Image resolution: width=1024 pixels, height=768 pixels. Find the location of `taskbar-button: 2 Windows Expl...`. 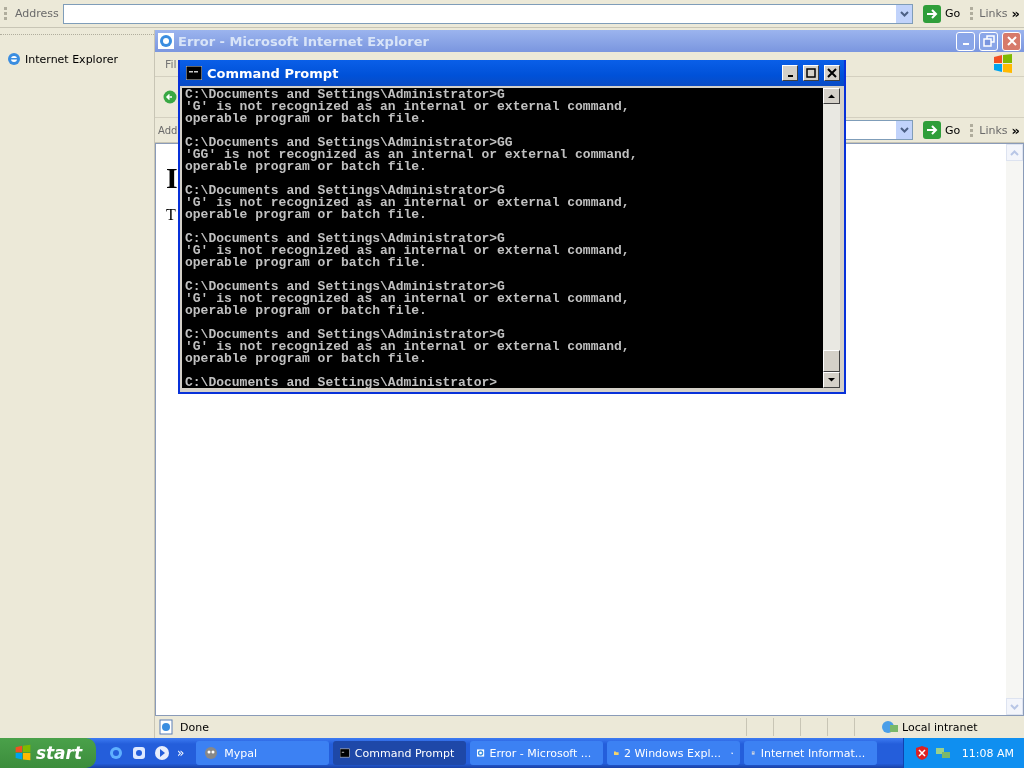

taskbar-button: 2 Windows Expl... is located at coordinates (674, 753).